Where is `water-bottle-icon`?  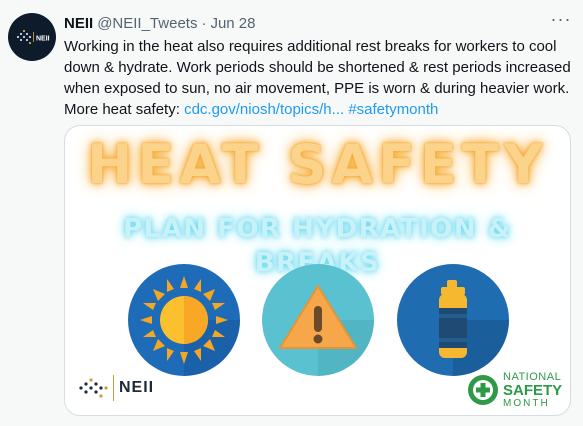 water-bottle-icon is located at coordinates (474, 328).